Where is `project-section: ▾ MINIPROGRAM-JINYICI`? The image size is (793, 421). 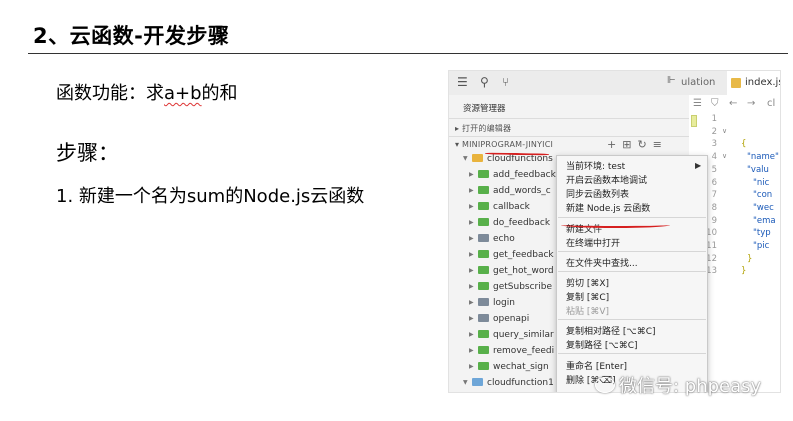 project-section: ▾ MINIPROGRAM-JINYICI is located at coordinates (504, 144).